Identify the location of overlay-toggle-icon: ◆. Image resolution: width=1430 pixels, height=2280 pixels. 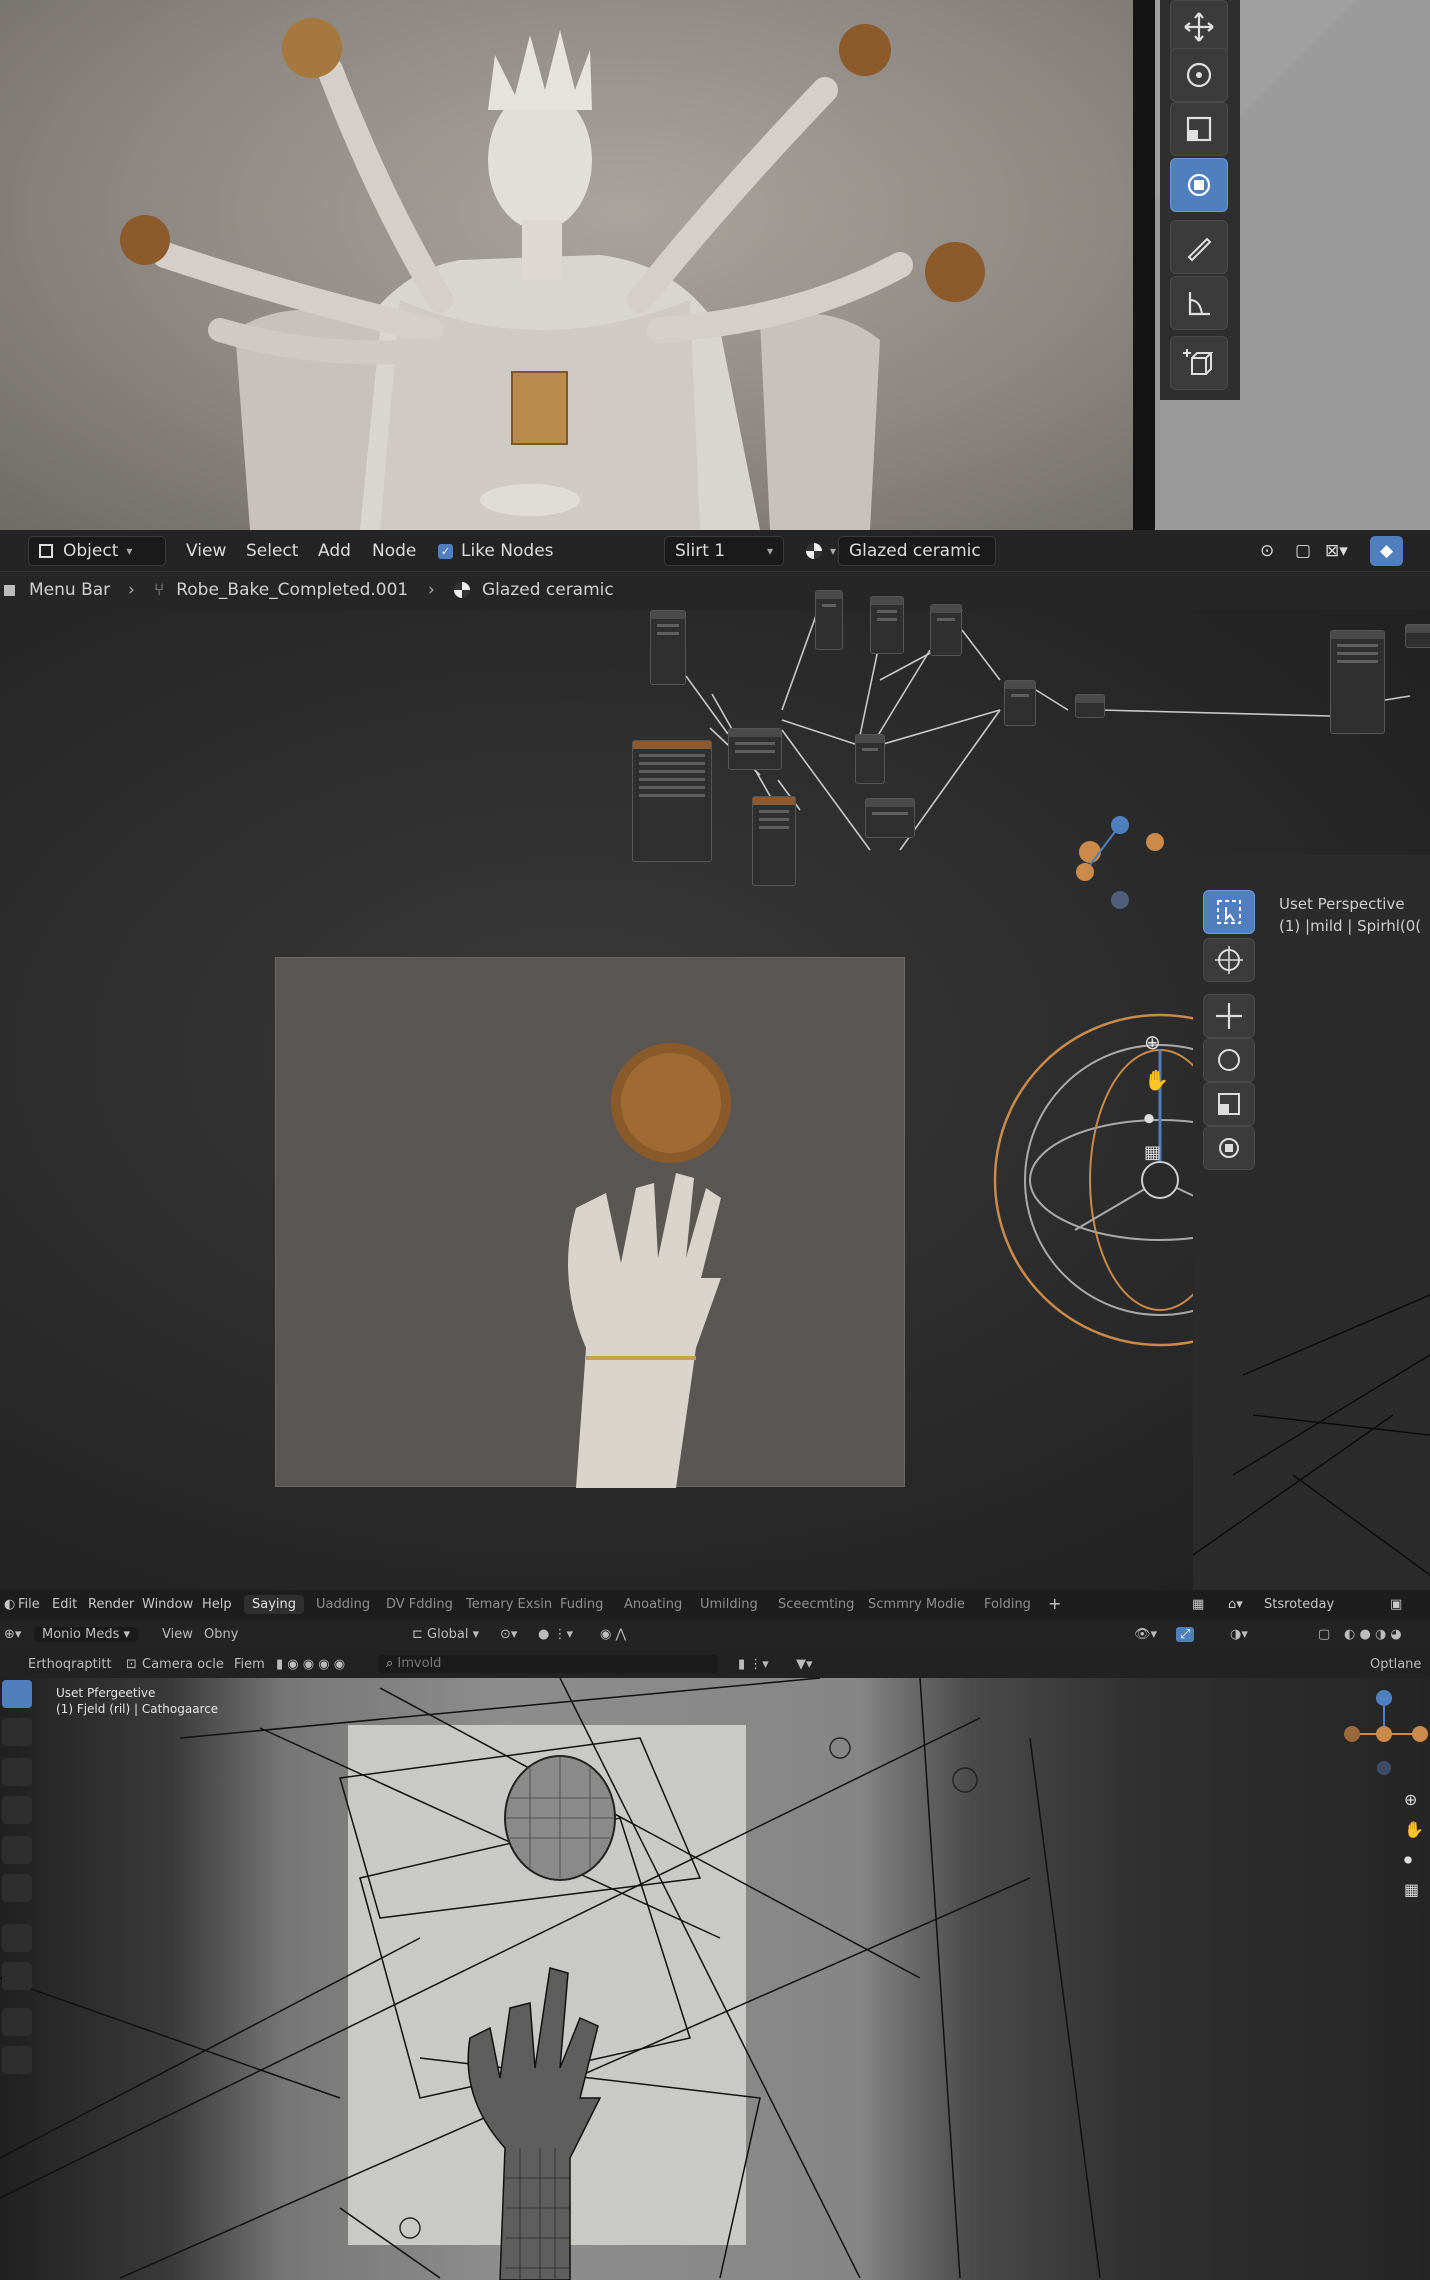
(1387, 551).